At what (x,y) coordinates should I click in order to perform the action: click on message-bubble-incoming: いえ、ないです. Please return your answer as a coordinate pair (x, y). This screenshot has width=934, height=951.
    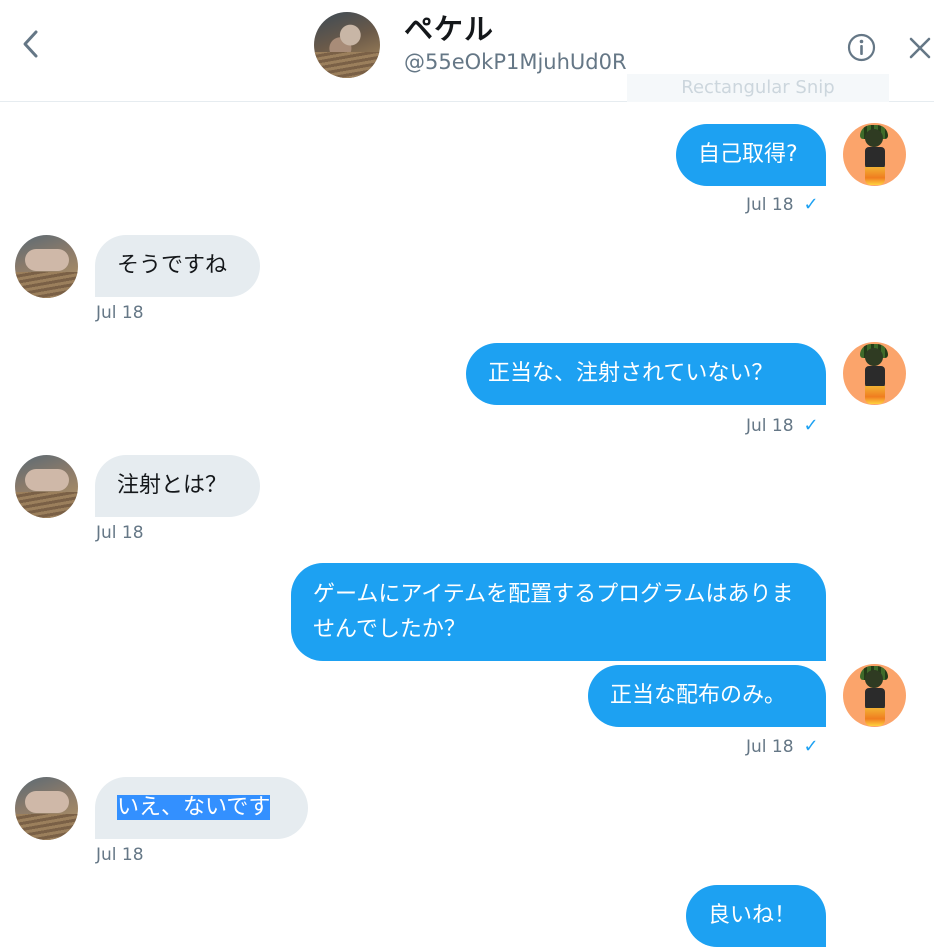
    Looking at the image, I should click on (201, 808).